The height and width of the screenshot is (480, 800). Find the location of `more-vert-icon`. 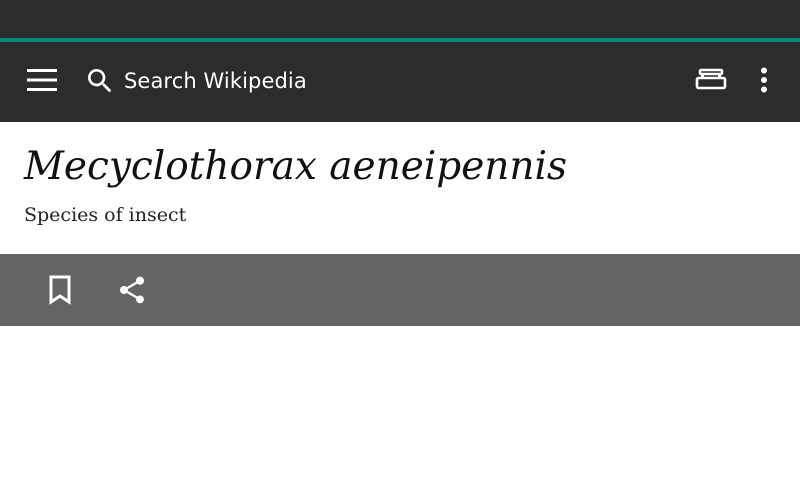

more-vert-icon is located at coordinates (764, 80).